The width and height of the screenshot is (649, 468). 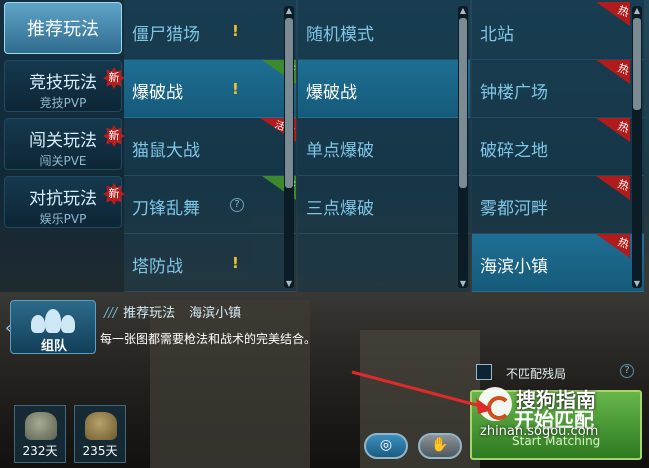 What do you see at coordinates (558, 31) in the screenshot?
I see `map-item-north-station: 北站 热` at bounding box center [558, 31].